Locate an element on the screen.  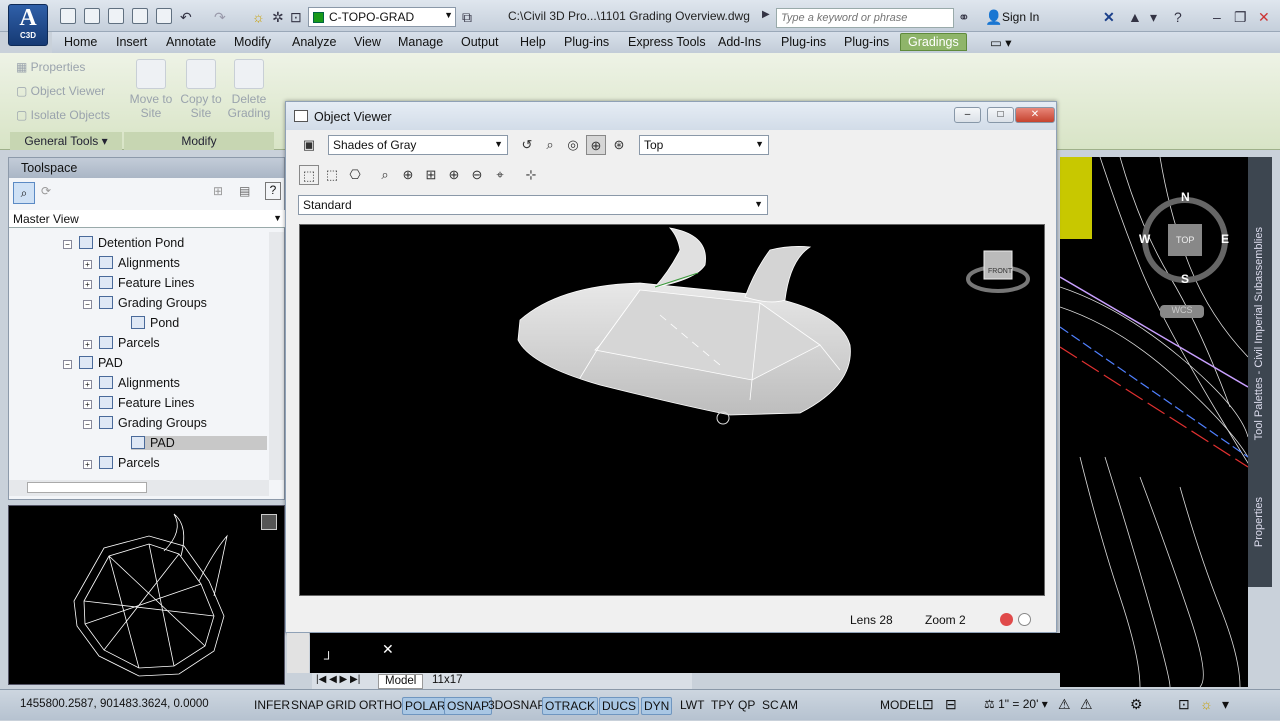
orbit-icon: ◎ is located at coordinates (573, 145).